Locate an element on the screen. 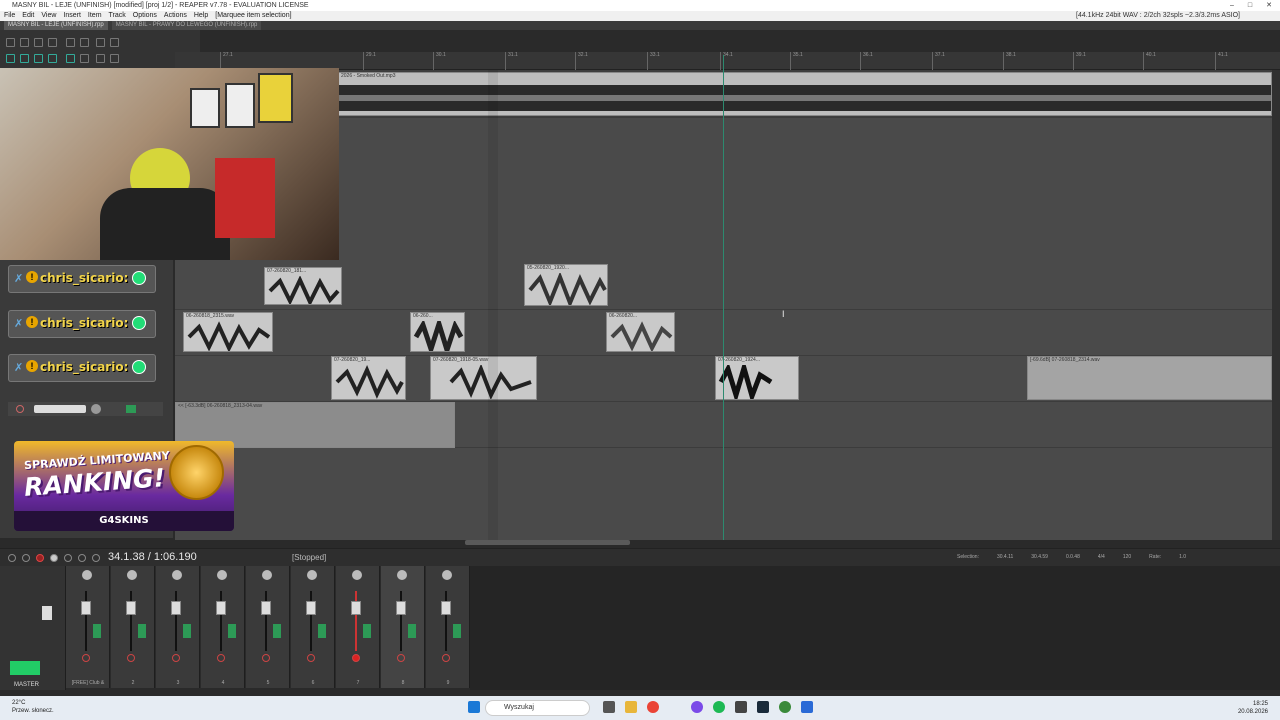 The image size is (1280, 720). file-explorer-icon is located at coordinates (631, 707).